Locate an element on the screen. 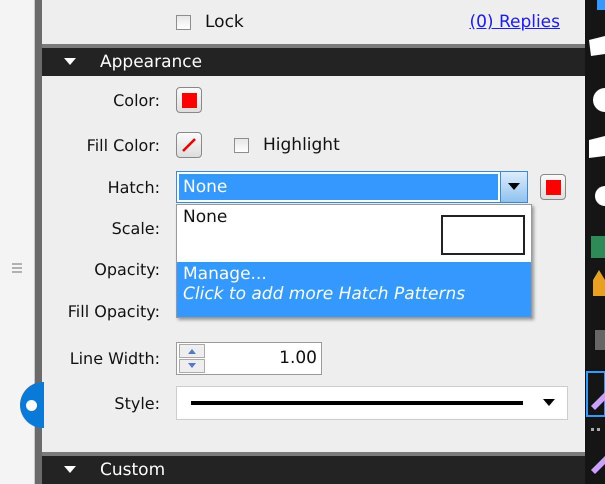 The height and width of the screenshot is (484, 605). panel-handle is located at coordinates (32, 405).